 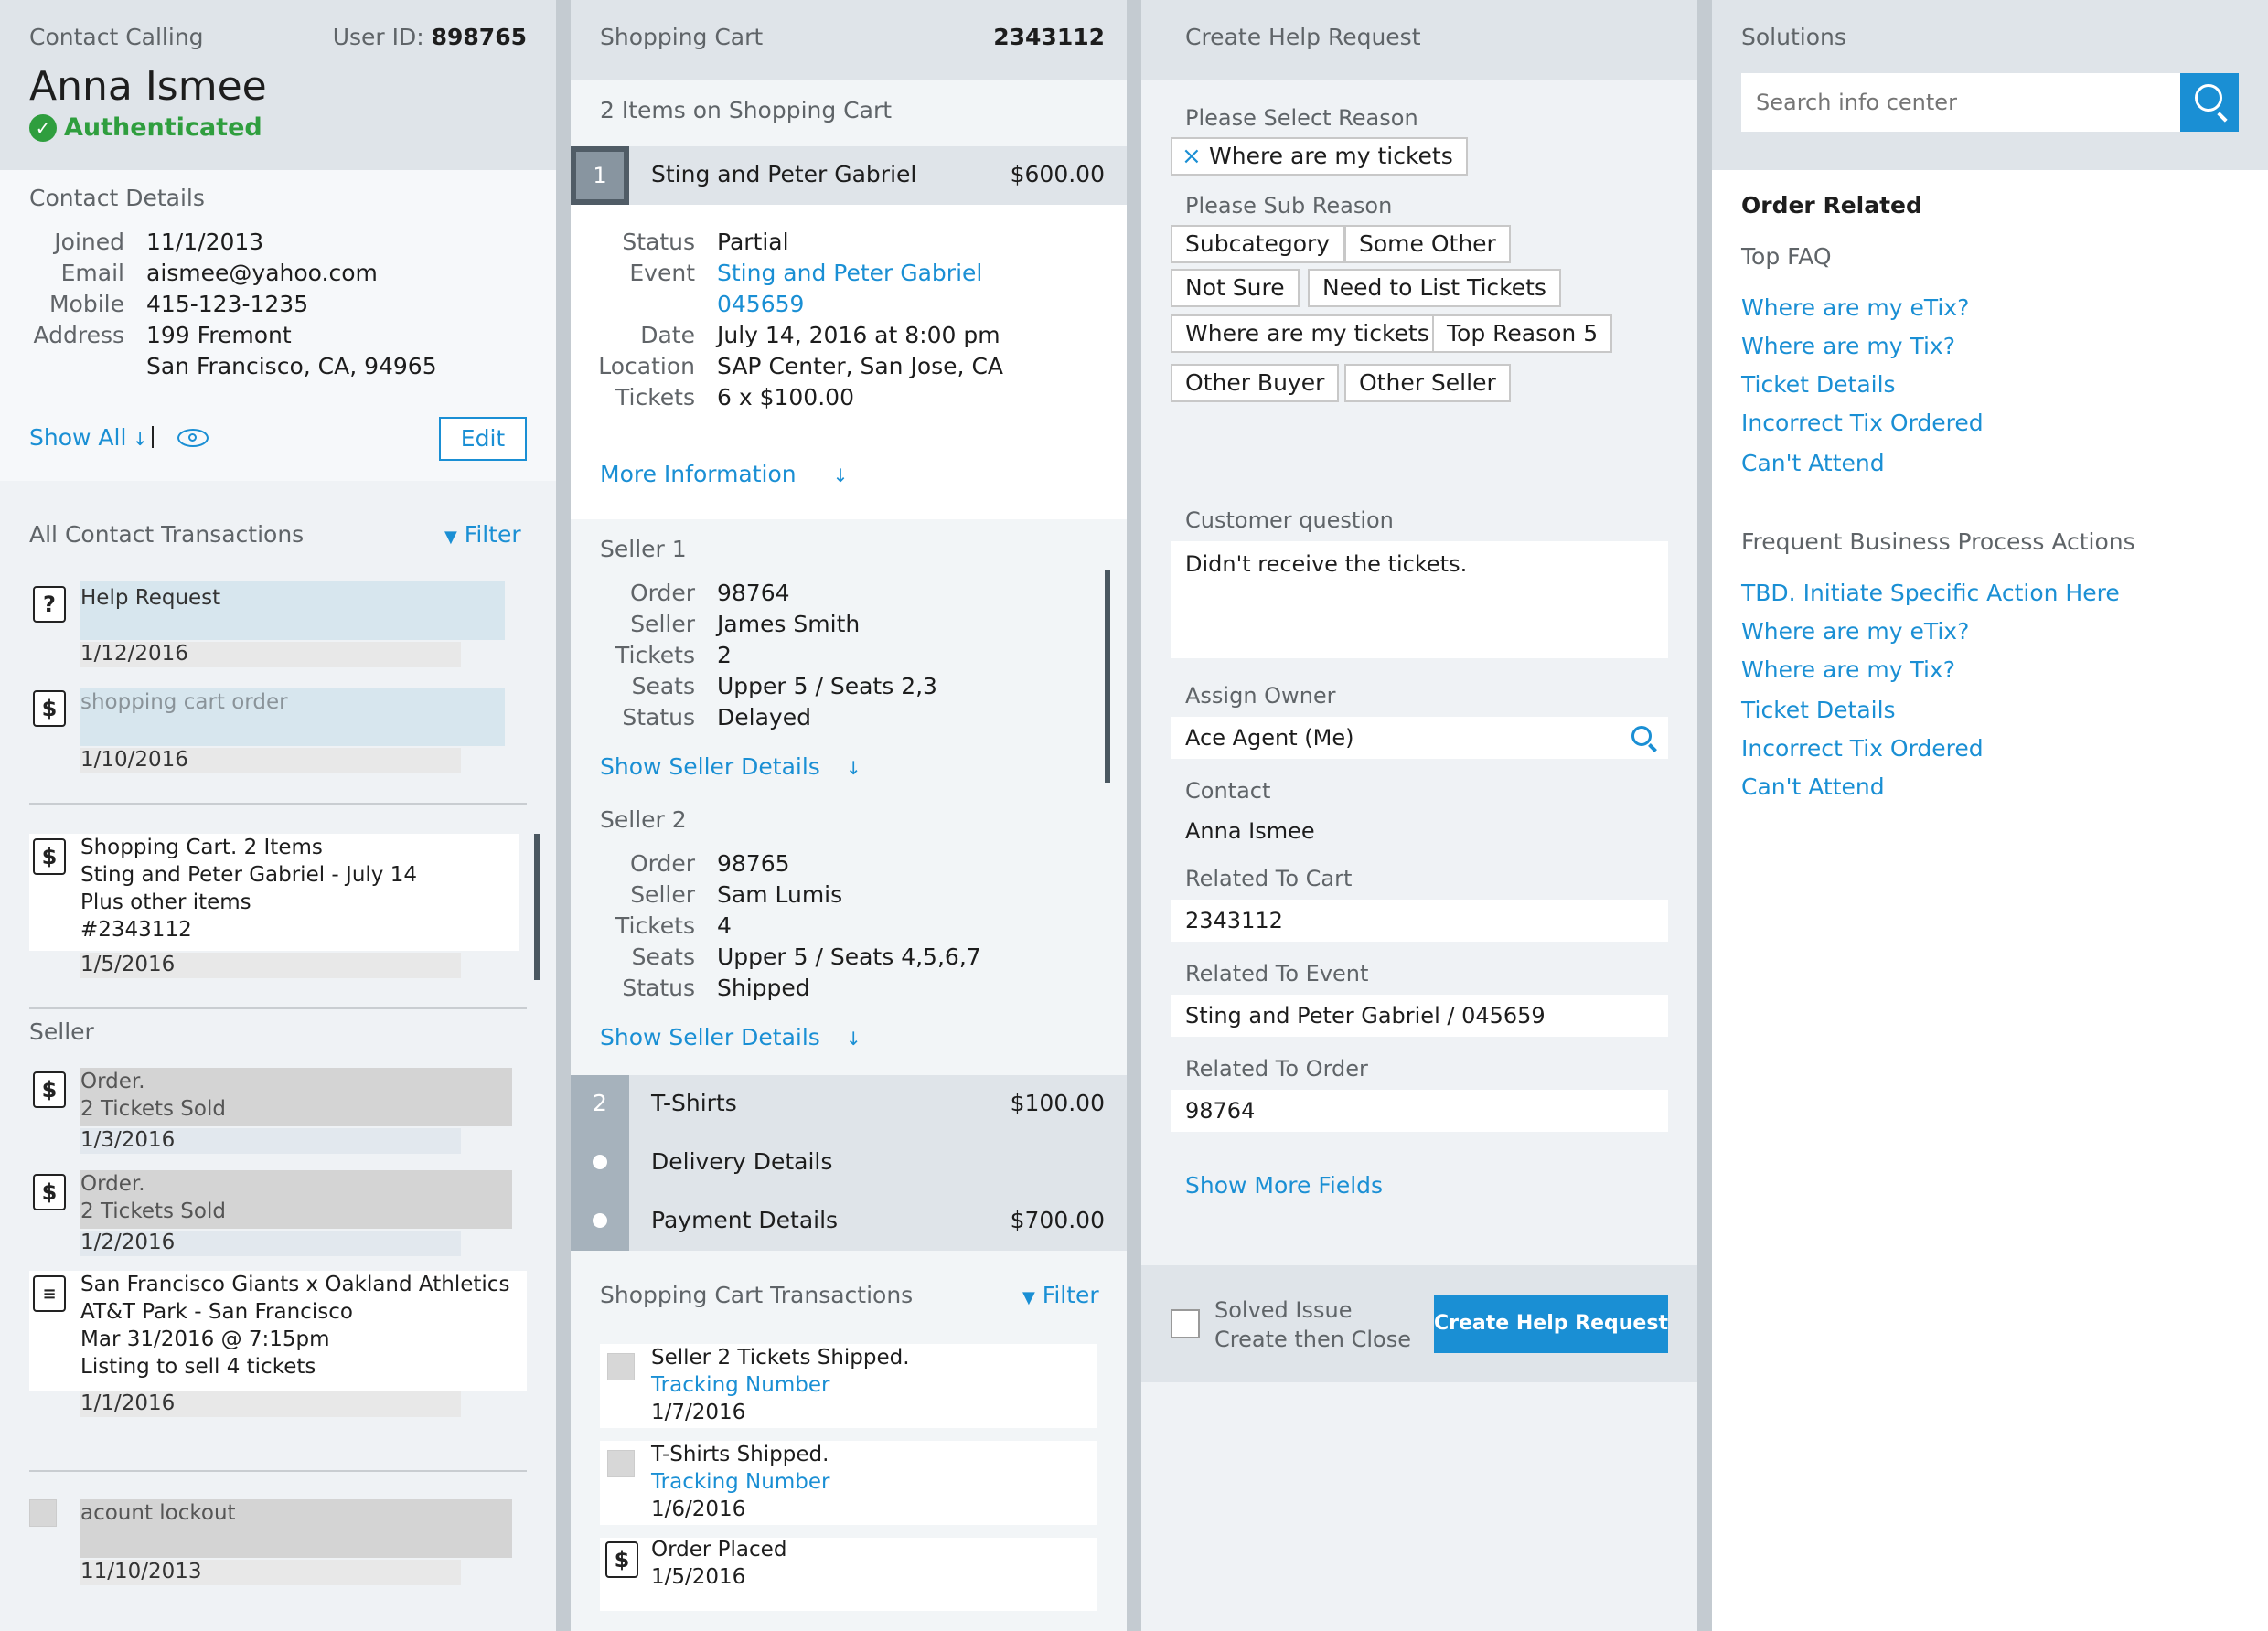 I want to click on seller-1-tickets-label: Tickets, so click(x=655, y=655).